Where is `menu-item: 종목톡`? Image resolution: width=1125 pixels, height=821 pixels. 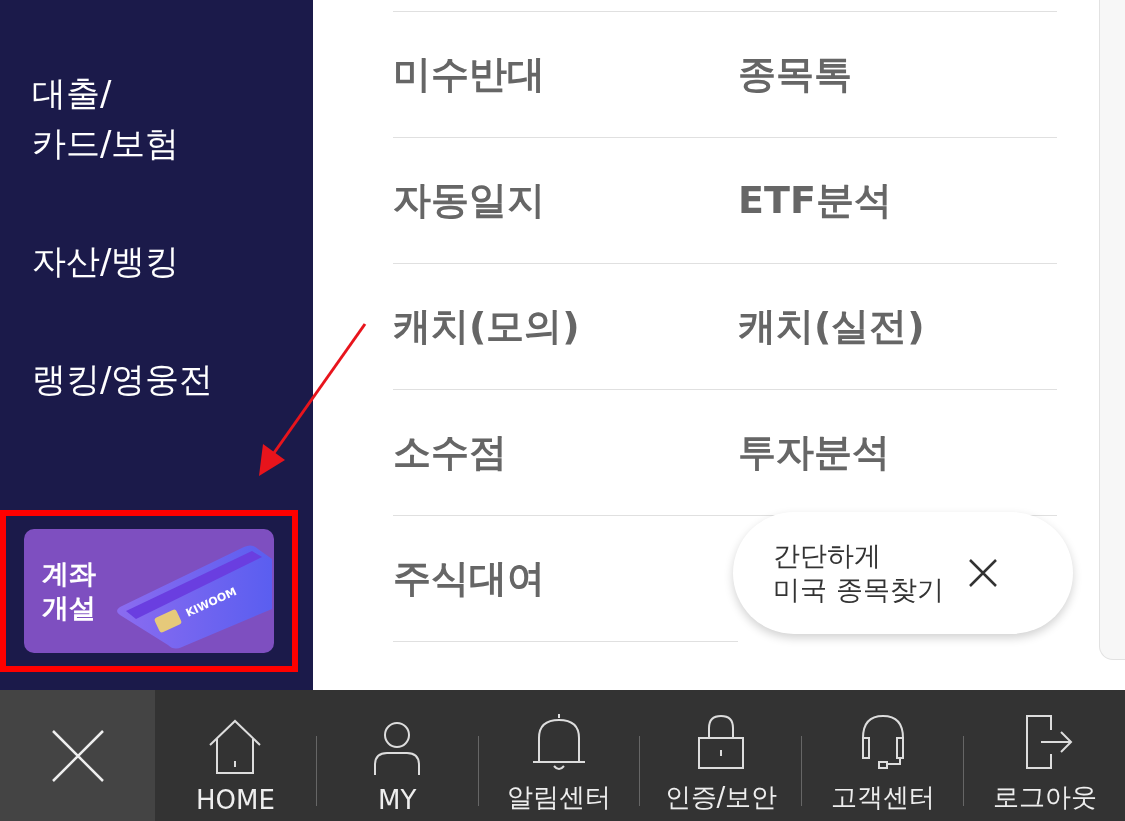
menu-item: 종목톡 is located at coordinates (897, 75).